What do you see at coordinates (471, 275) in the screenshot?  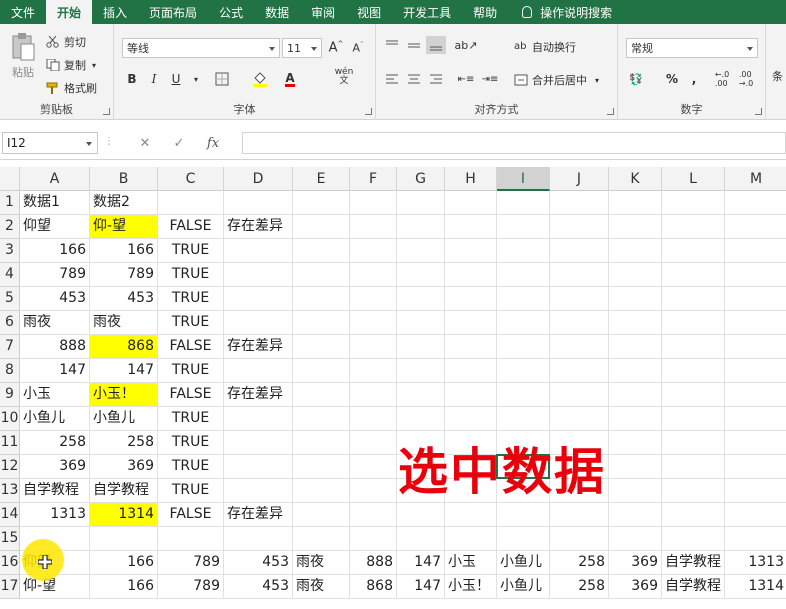 I see `cell-H4` at bounding box center [471, 275].